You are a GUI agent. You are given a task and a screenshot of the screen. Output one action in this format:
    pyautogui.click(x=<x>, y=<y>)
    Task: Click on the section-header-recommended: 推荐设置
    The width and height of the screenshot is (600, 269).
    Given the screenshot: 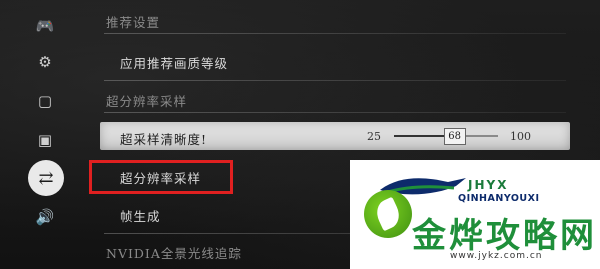 What is the action you would take?
    pyautogui.click(x=133, y=22)
    